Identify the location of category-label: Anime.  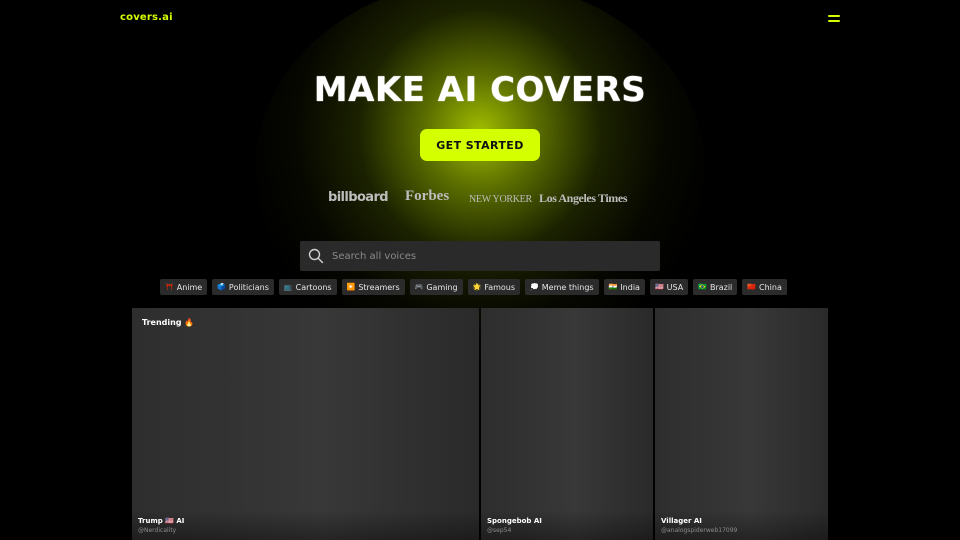
(189, 287).